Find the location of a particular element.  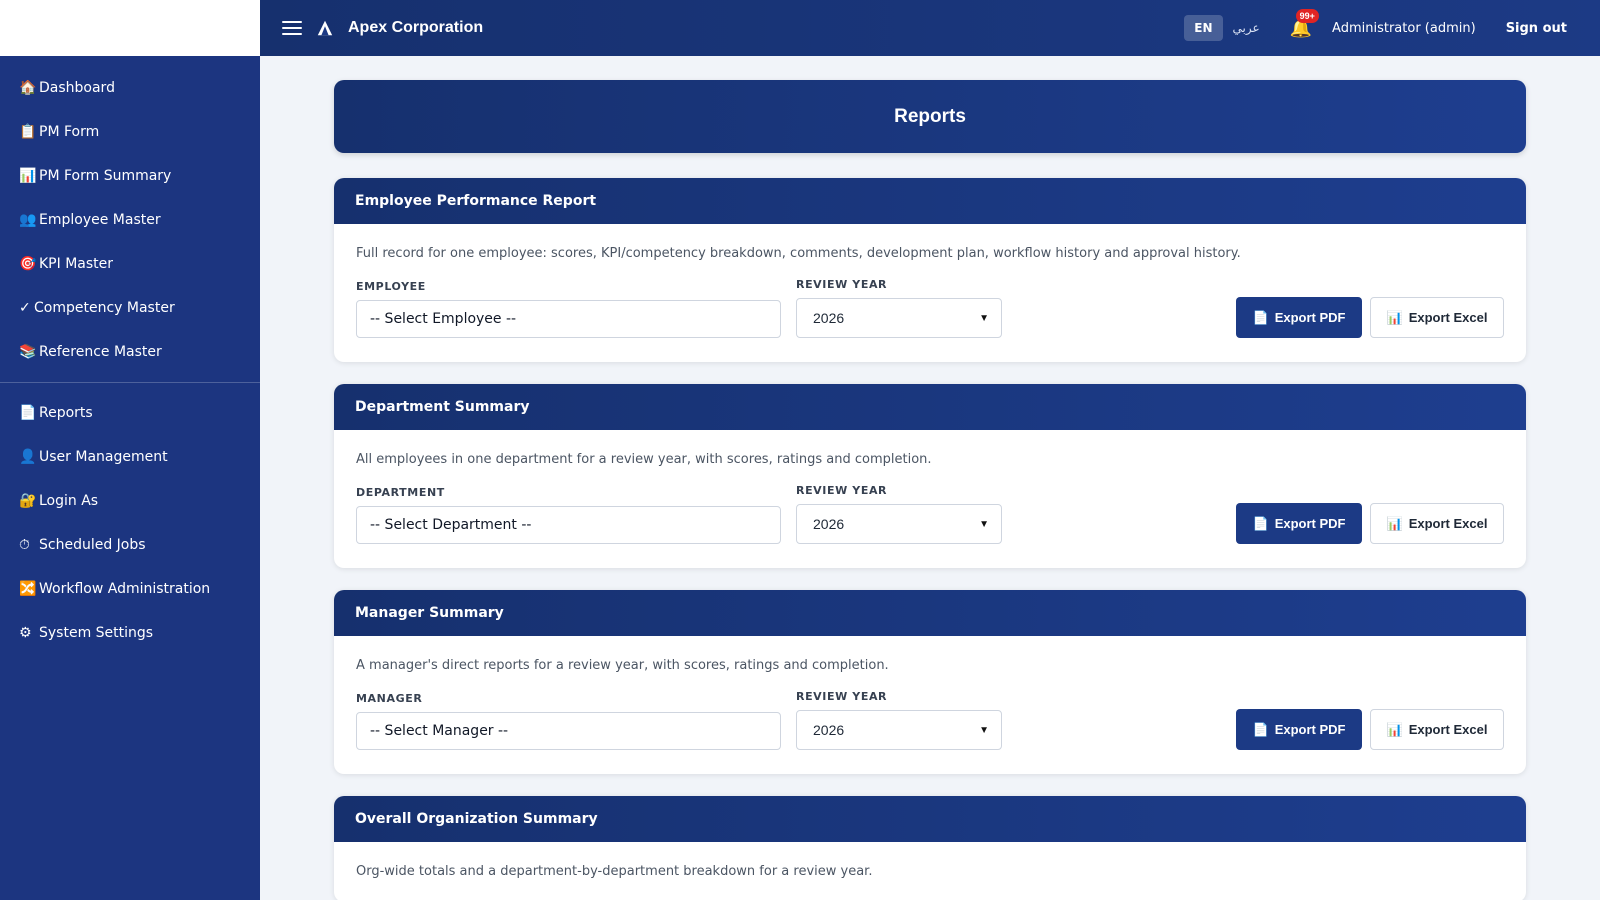

books-icon: 📚 is located at coordinates (28, 352).